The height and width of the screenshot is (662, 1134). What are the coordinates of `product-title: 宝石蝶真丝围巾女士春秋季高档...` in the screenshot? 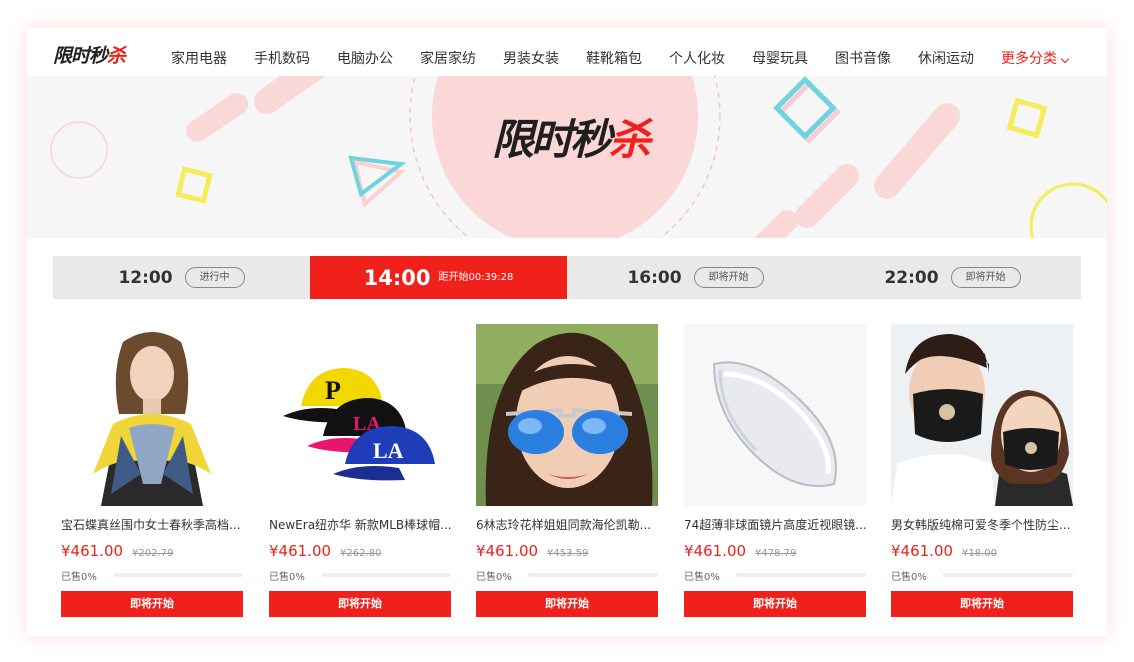 It's located at (152, 525).